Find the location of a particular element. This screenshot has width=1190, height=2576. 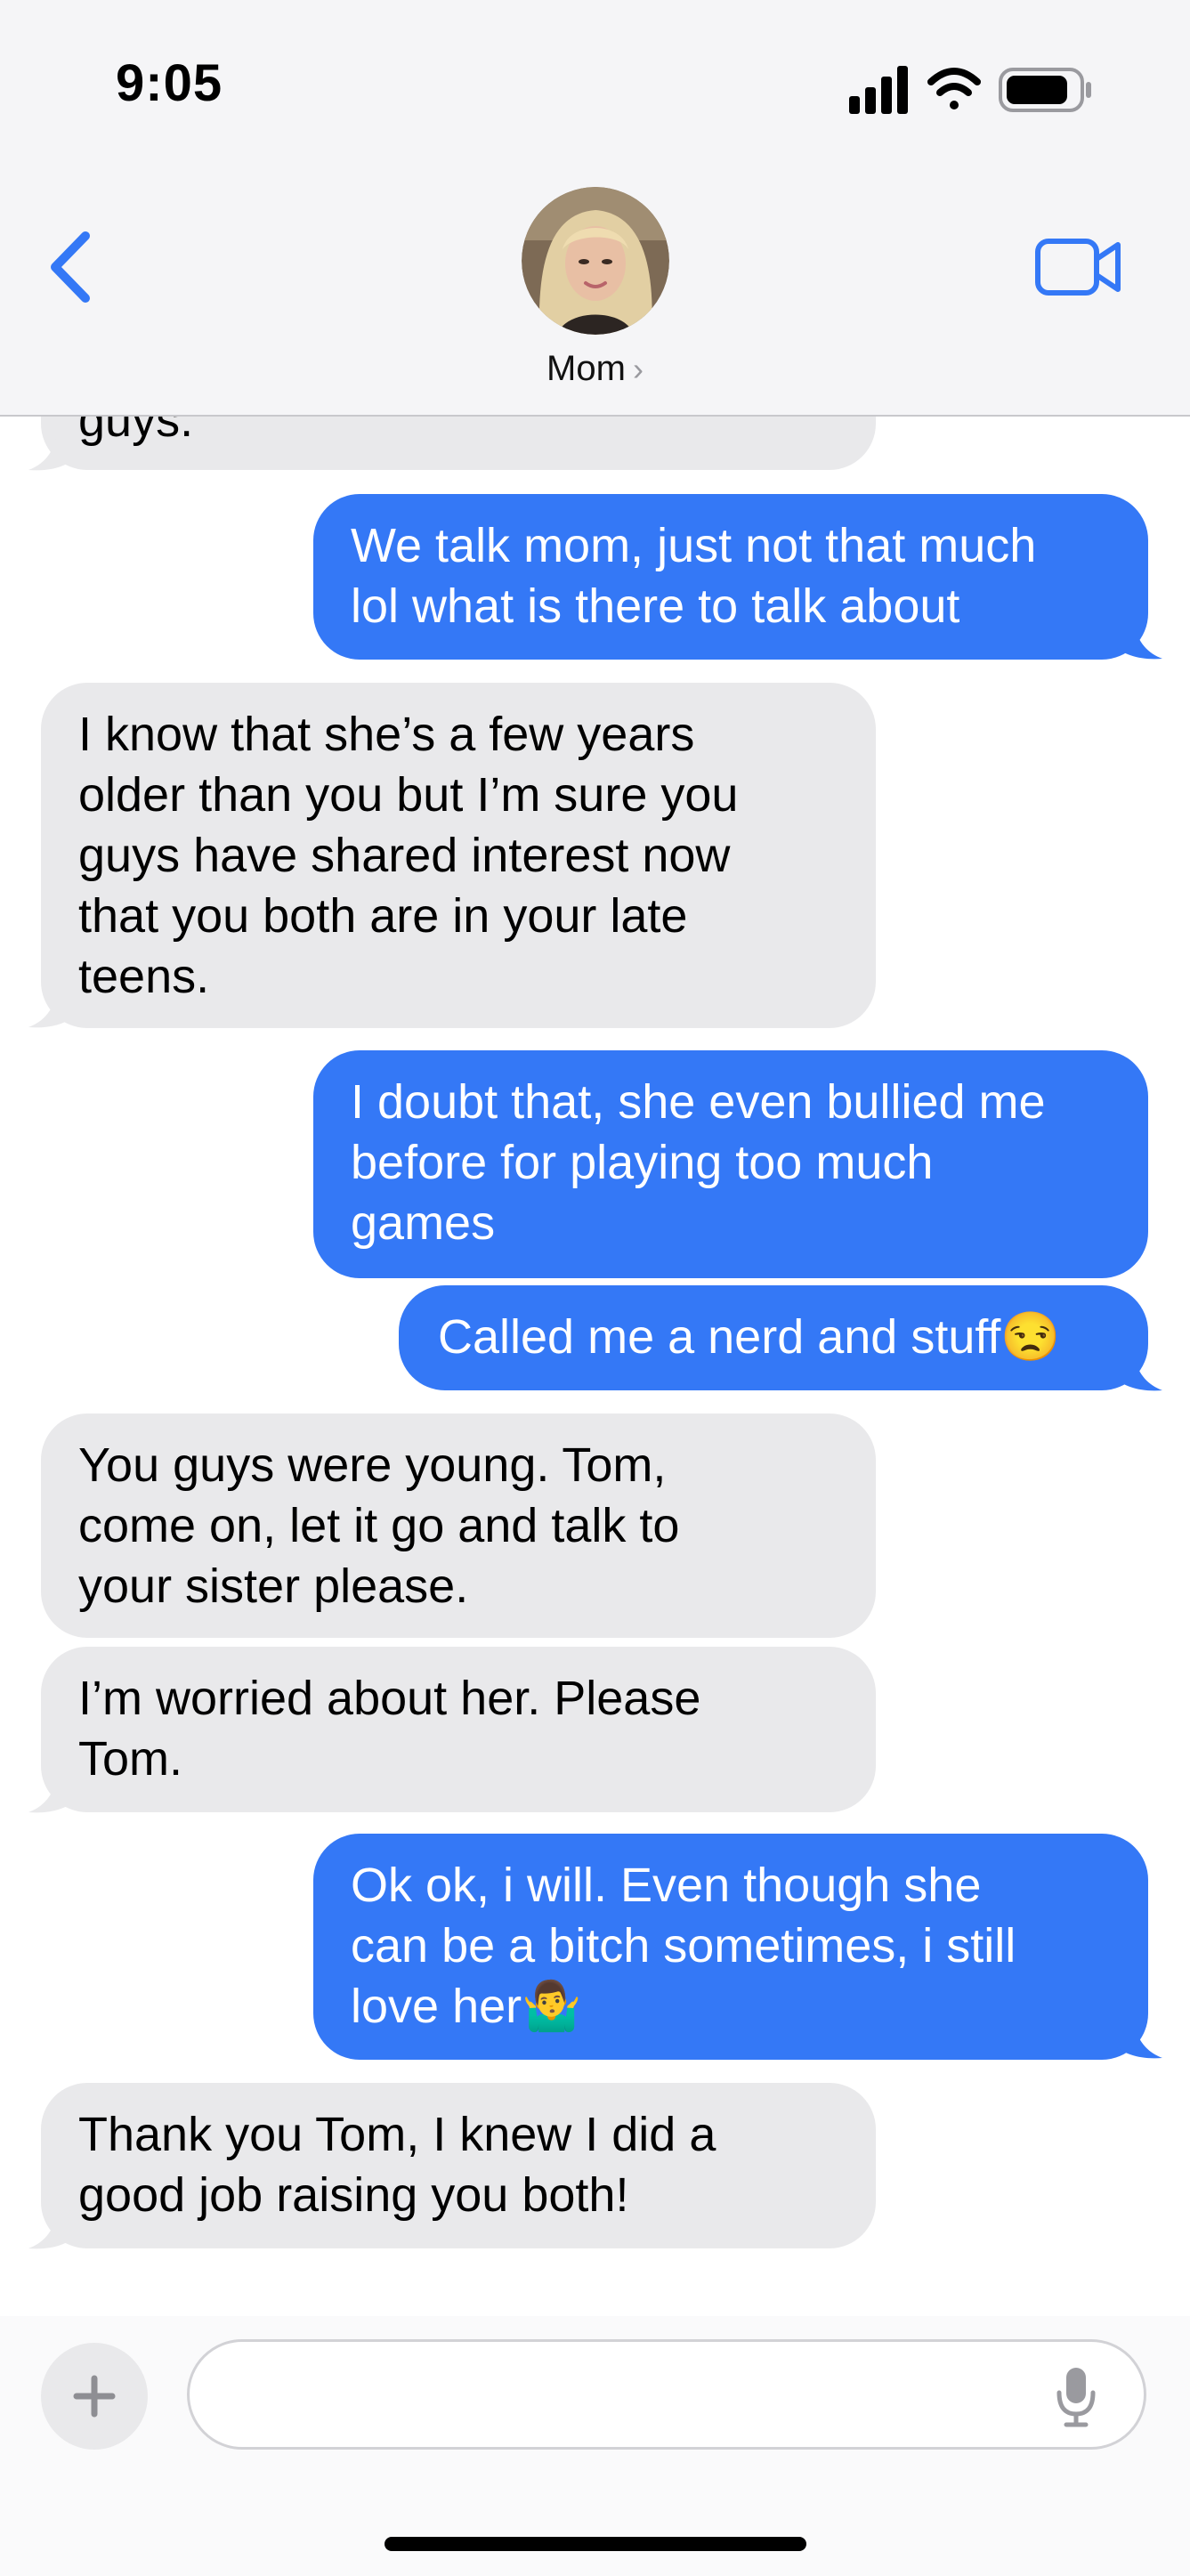

chevron-right-icon: › is located at coordinates (638, 369).